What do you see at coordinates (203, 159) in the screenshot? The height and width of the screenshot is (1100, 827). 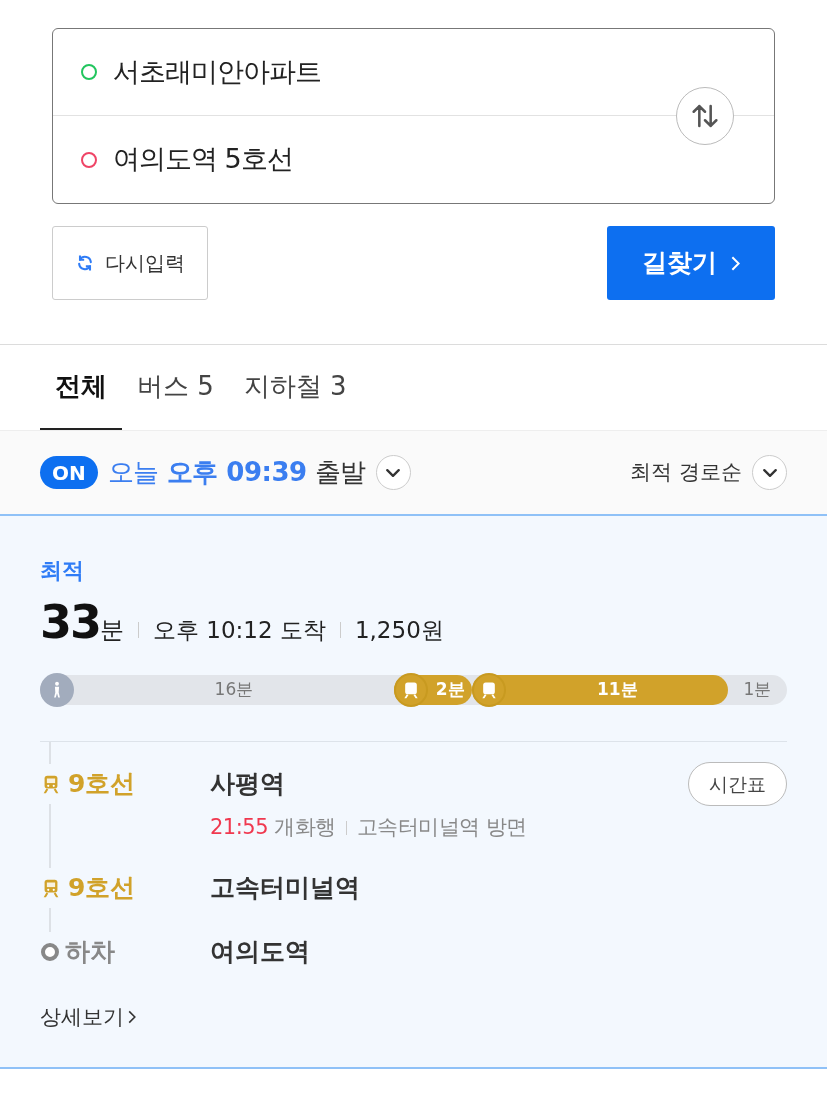 I see `location-field: 여의도역 5호선` at bounding box center [203, 159].